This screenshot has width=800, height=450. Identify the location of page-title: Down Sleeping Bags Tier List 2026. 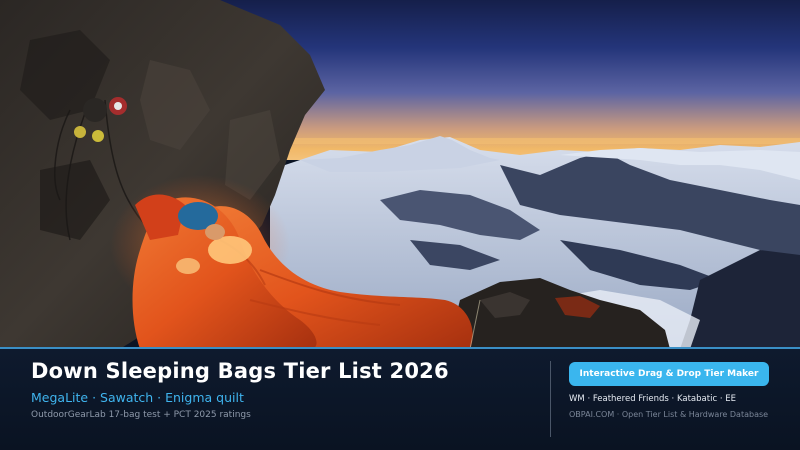
(240, 371).